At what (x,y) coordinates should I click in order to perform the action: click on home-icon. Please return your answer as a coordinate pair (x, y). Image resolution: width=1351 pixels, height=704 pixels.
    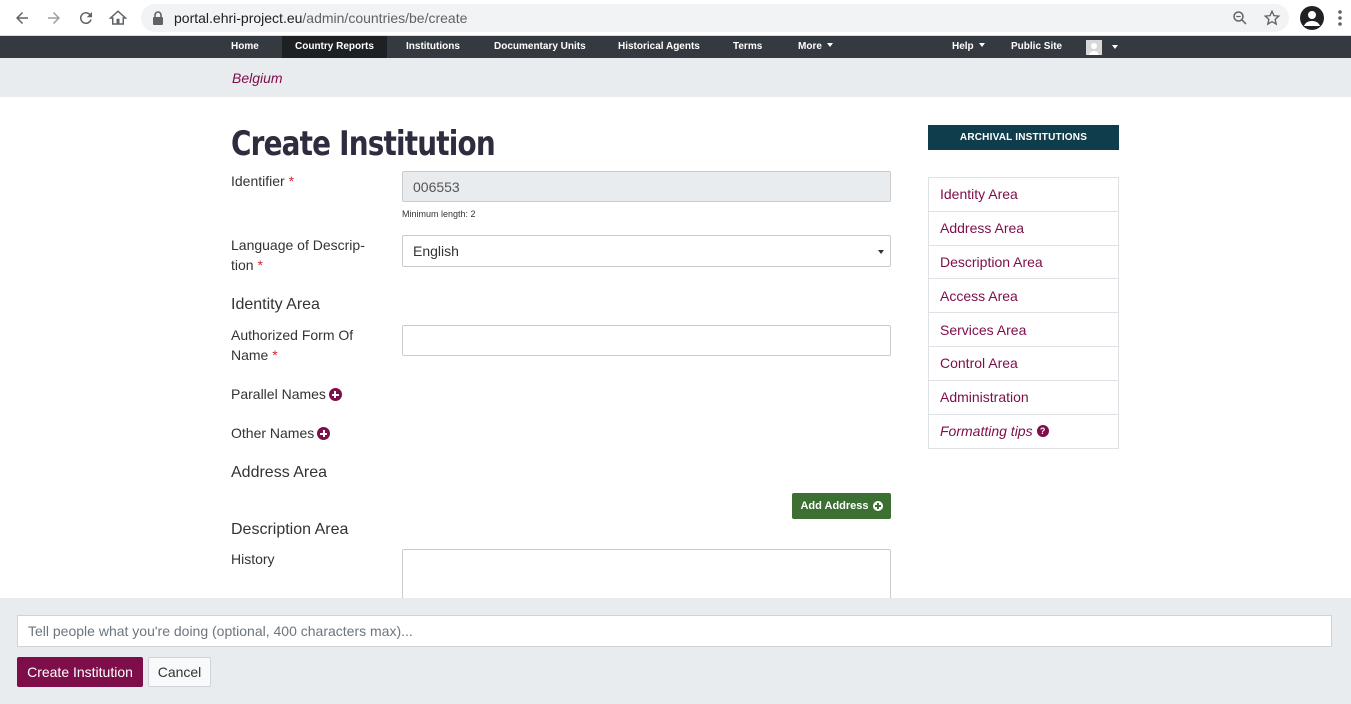
    Looking at the image, I should click on (118, 18).